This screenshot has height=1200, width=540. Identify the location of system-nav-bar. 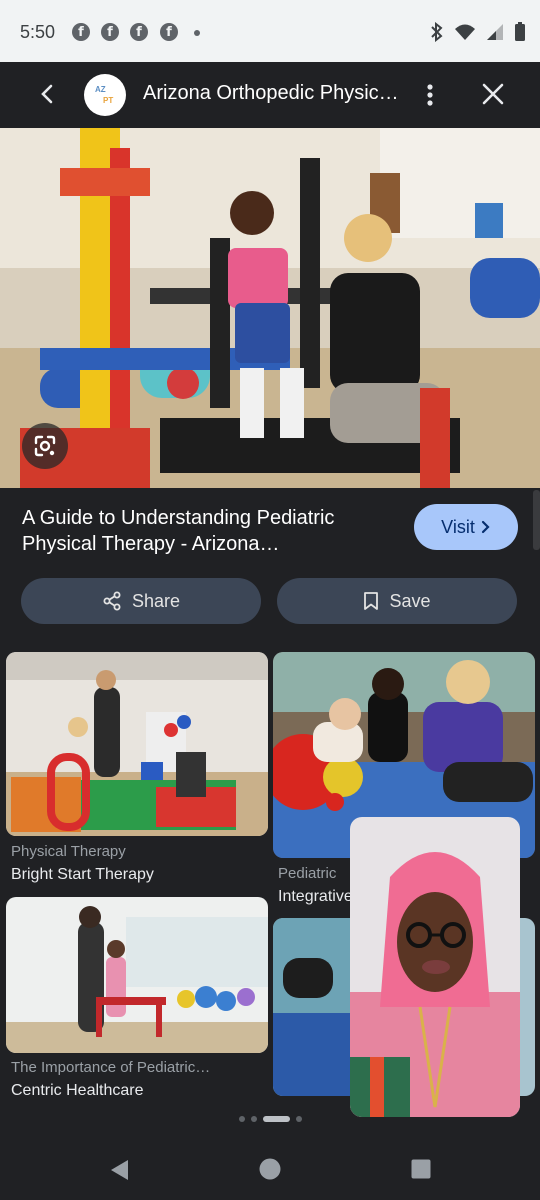
(270, 1168).